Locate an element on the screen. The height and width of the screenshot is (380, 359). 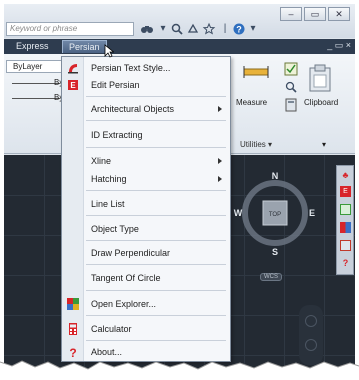
persian-side-toolbar: ♣ E ? is located at coordinates (345, 220).